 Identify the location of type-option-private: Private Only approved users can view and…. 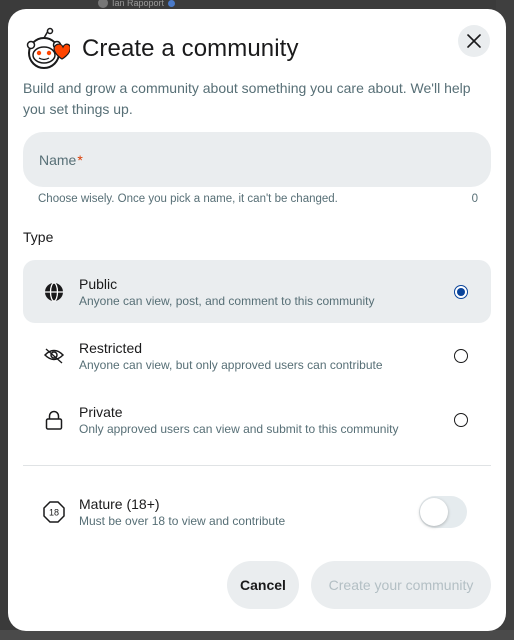
(257, 419).